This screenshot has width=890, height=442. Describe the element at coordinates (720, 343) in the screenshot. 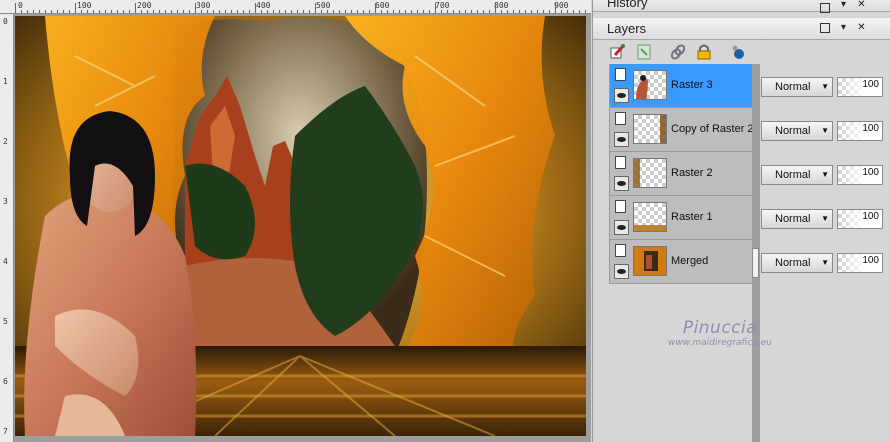

I see `watermark-url: www.maidiregrafica.eu` at that location.